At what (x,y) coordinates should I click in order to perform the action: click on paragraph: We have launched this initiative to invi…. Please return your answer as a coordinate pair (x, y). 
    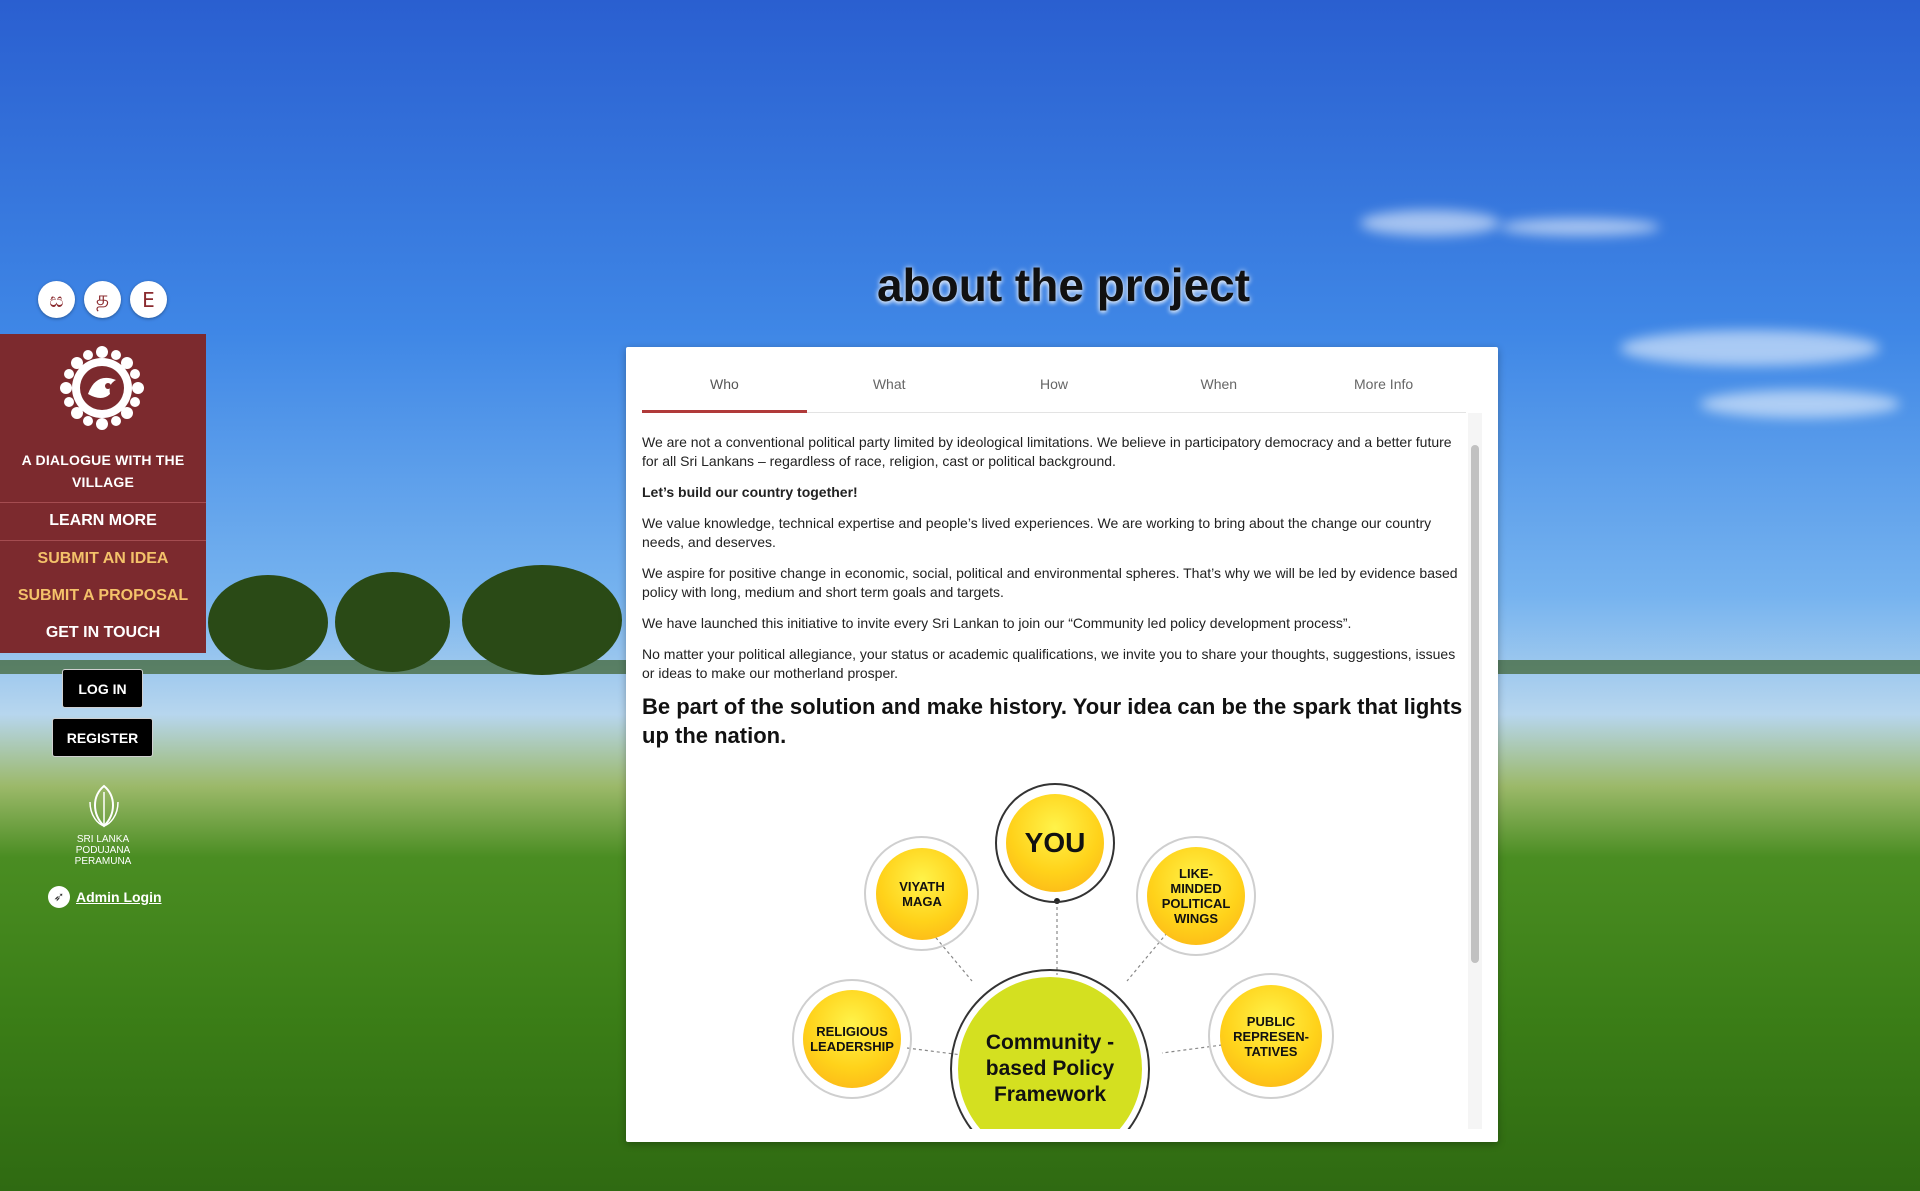
    Looking at the image, I should click on (997, 623).